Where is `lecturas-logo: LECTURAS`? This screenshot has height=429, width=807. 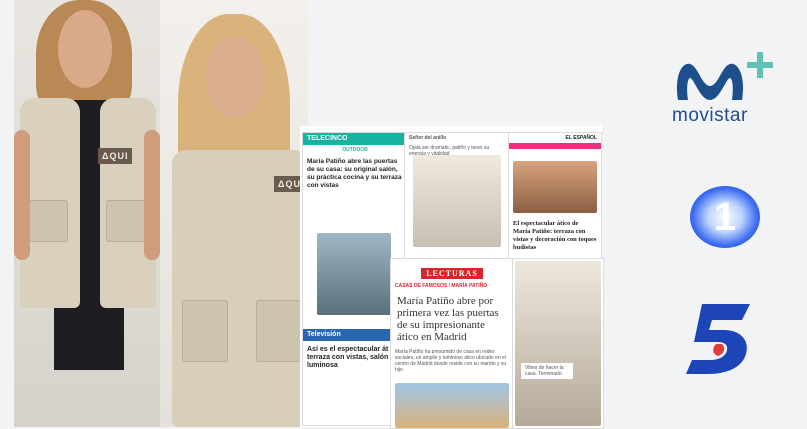 lecturas-logo: LECTURAS is located at coordinates (452, 273).